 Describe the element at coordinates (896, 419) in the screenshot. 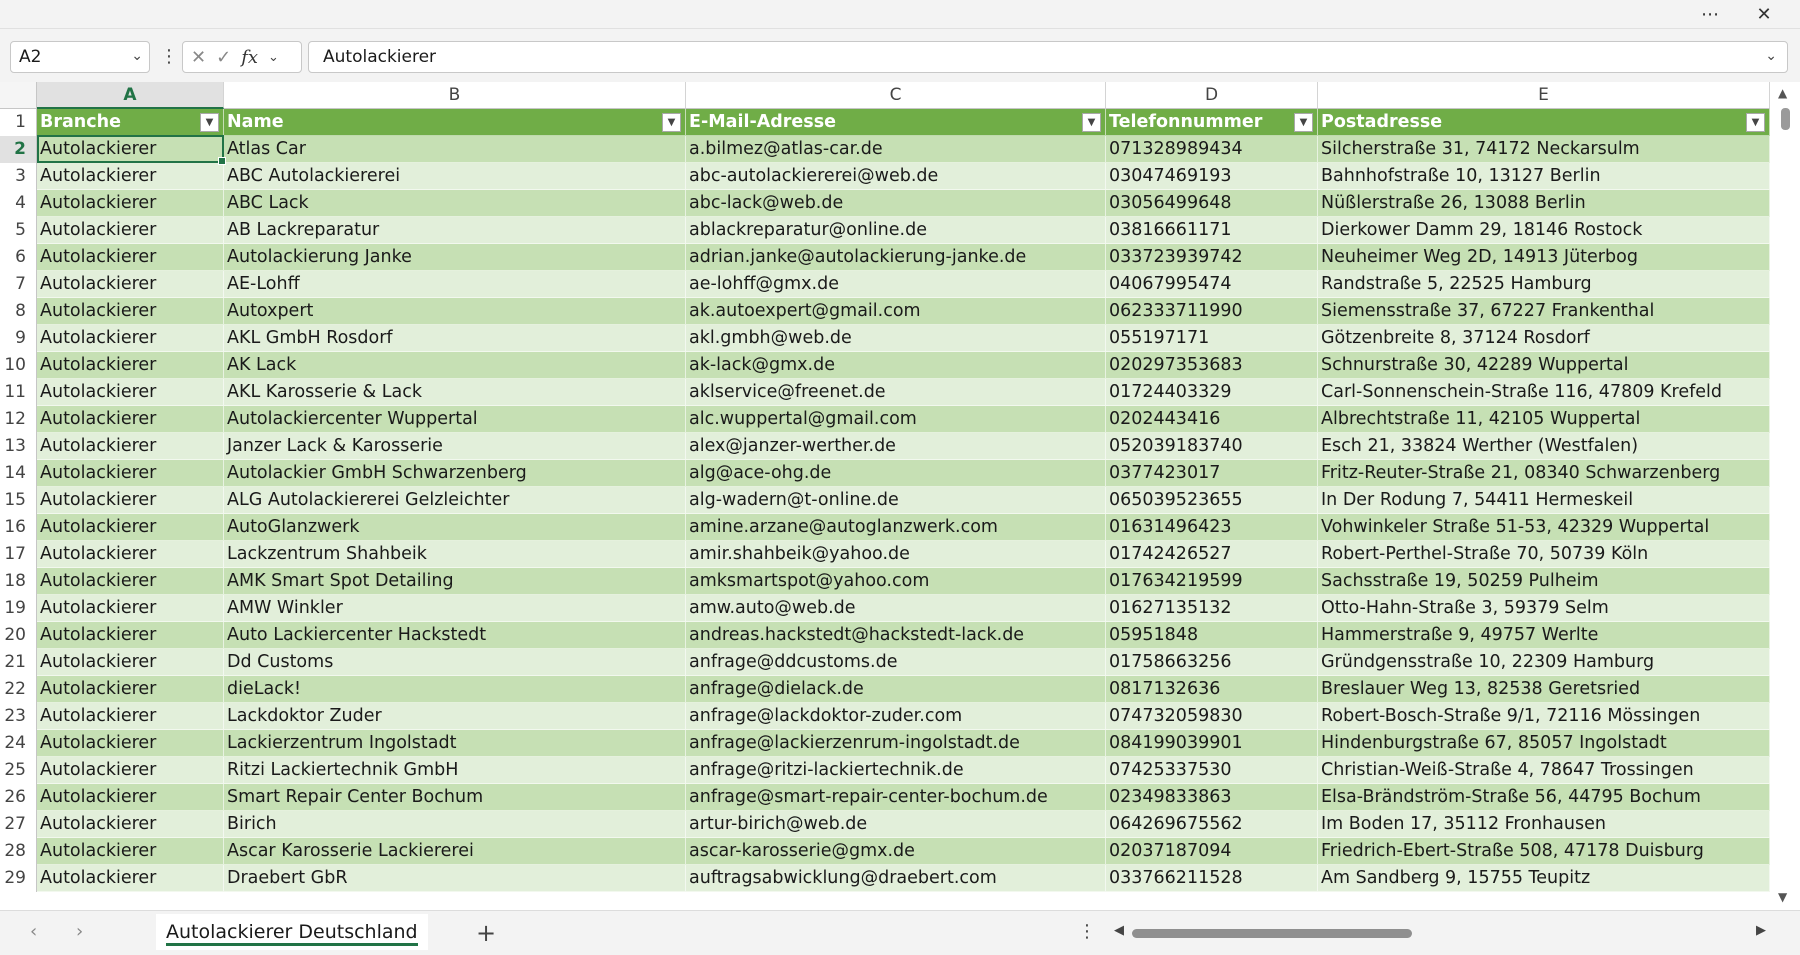

I see `cell: alc.wuppertal@gmail.com` at that location.